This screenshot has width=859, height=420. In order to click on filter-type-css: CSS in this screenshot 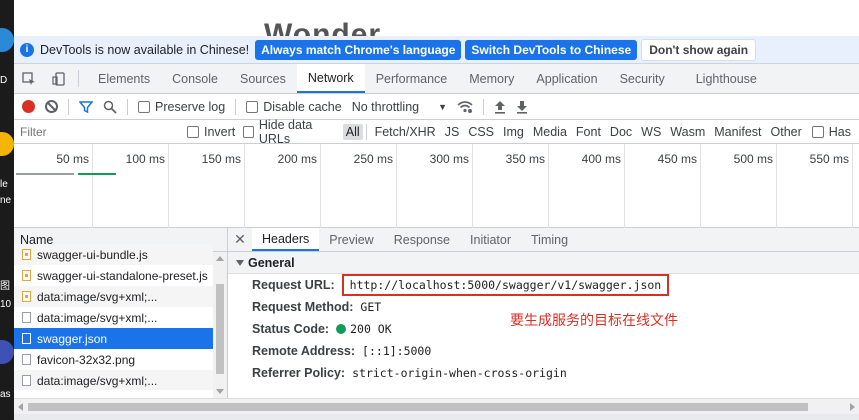, I will do `click(481, 132)`.